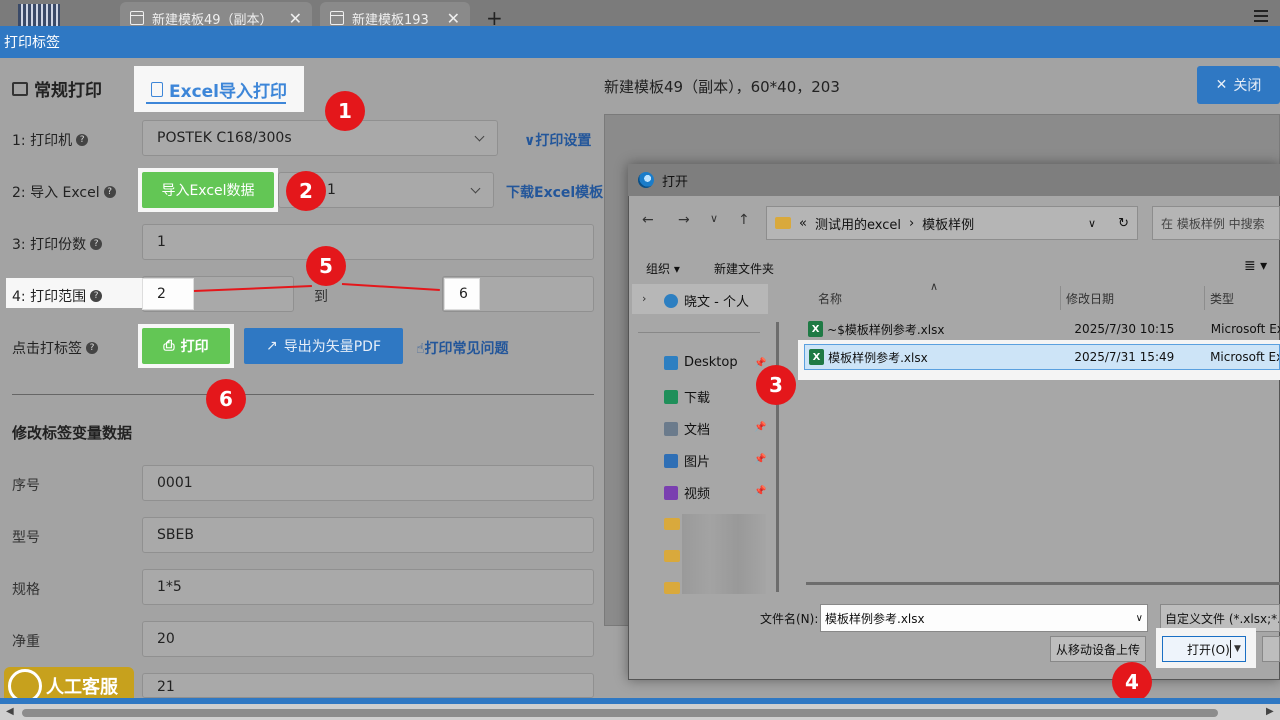  What do you see at coordinates (744, 268) in the screenshot?
I see `new-folder-button: 新建文件夹` at bounding box center [744, 268].